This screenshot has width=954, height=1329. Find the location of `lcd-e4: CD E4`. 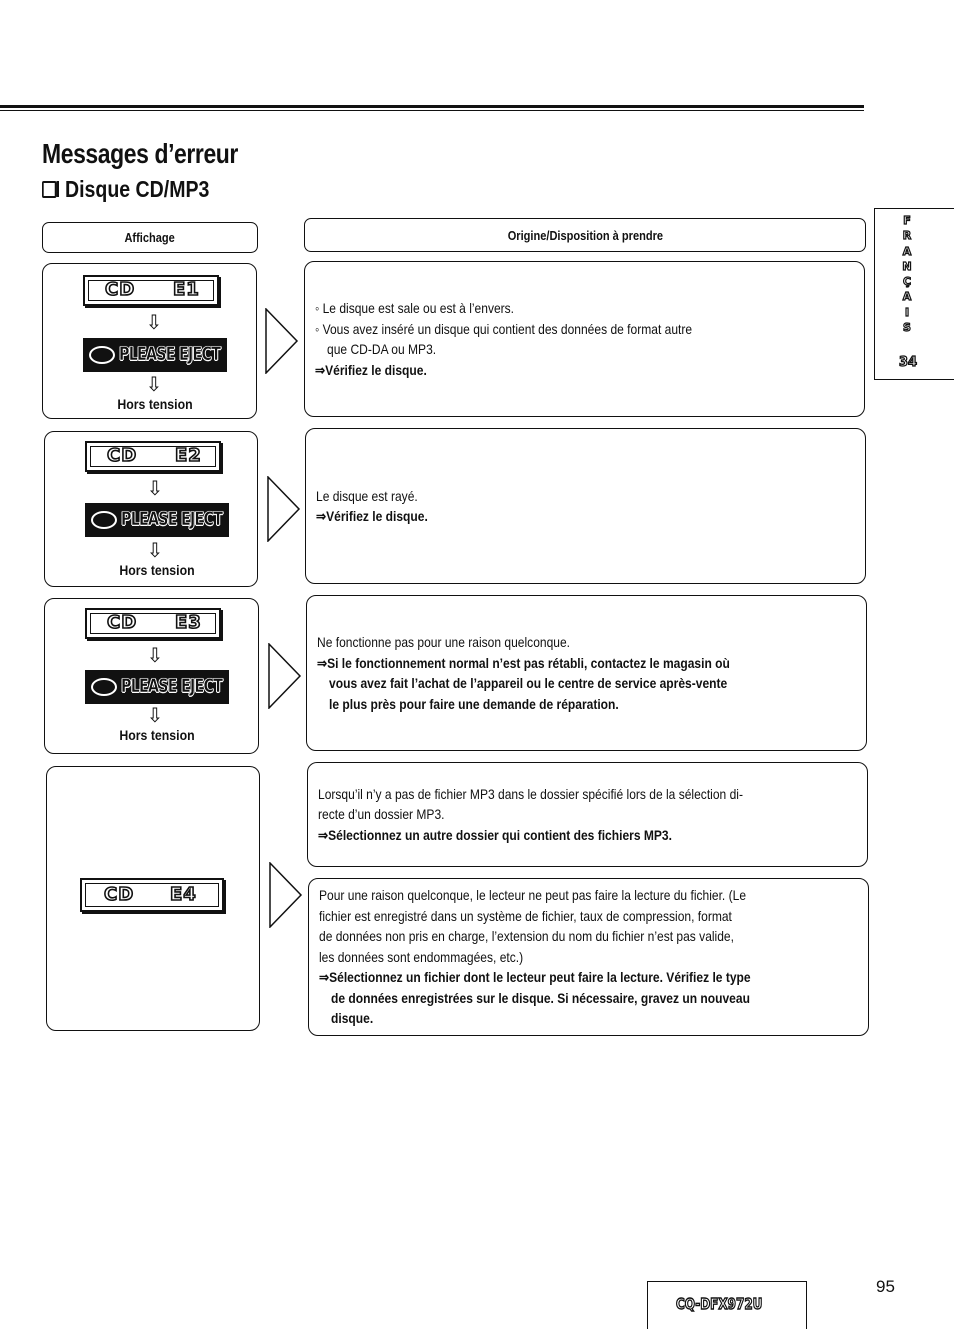

lcd-e4: CD E4 is located at coordinates (152, 895).